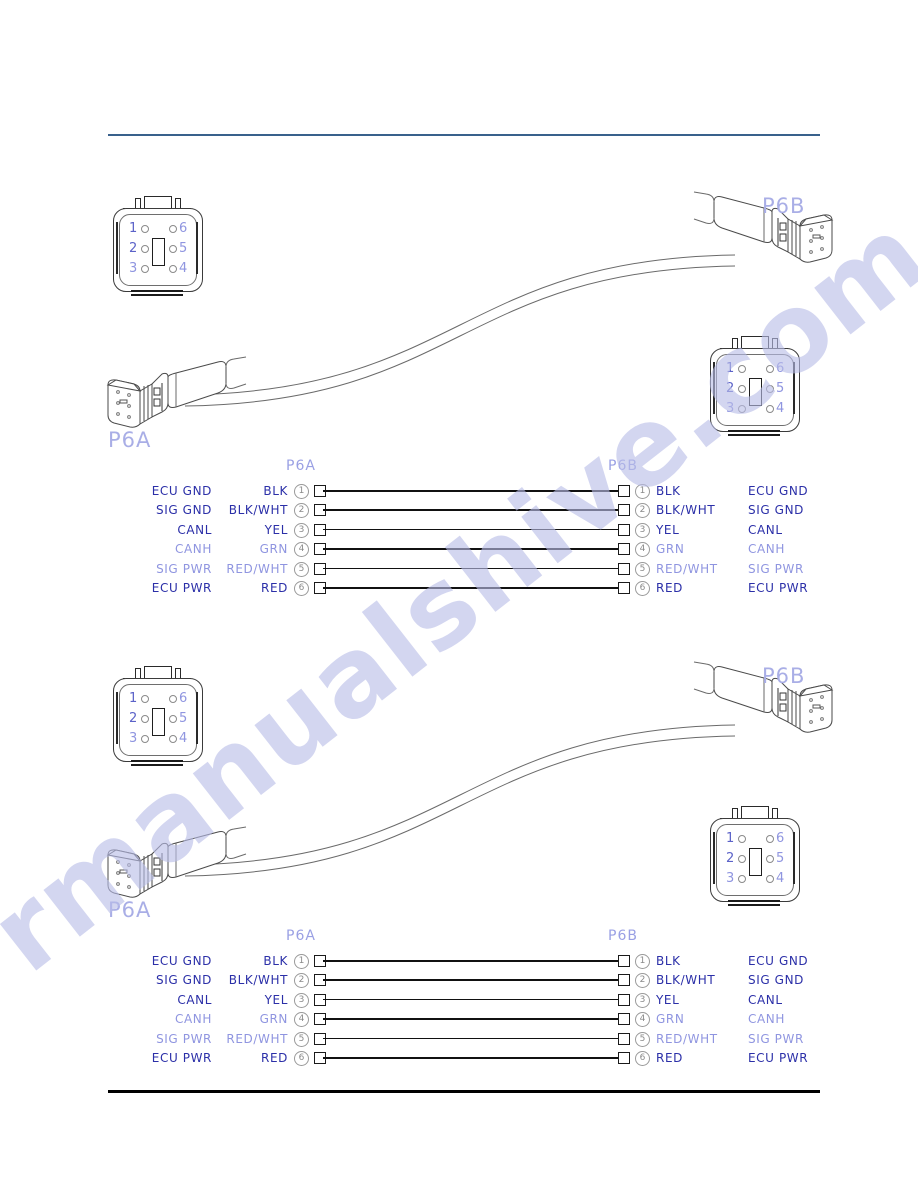 The height and width of the screenshot is (1188, 918). Describe the element at coordinates (194, 999) in the screenshot. I see `pin-function-left: CANL` at that location.